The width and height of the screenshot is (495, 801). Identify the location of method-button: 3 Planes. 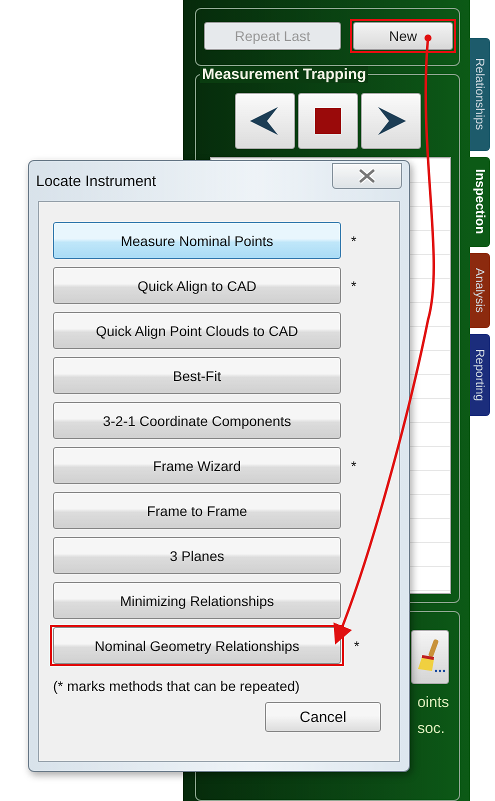
(197, 555).